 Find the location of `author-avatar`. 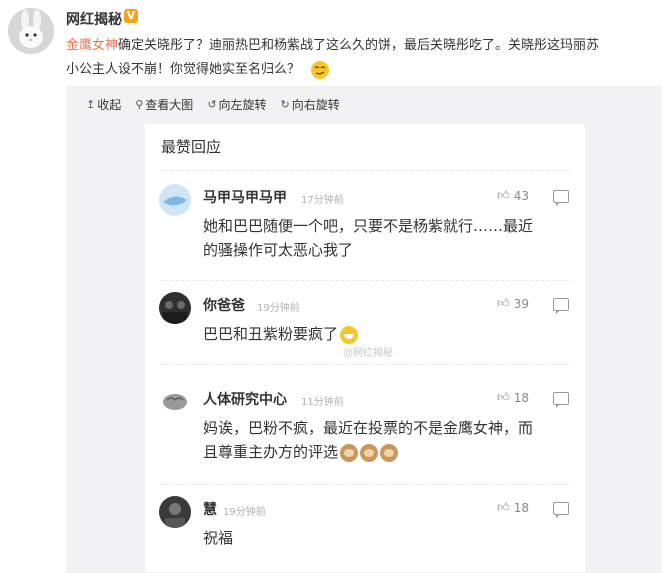

author-avatar is located at coordinates (31, 31).